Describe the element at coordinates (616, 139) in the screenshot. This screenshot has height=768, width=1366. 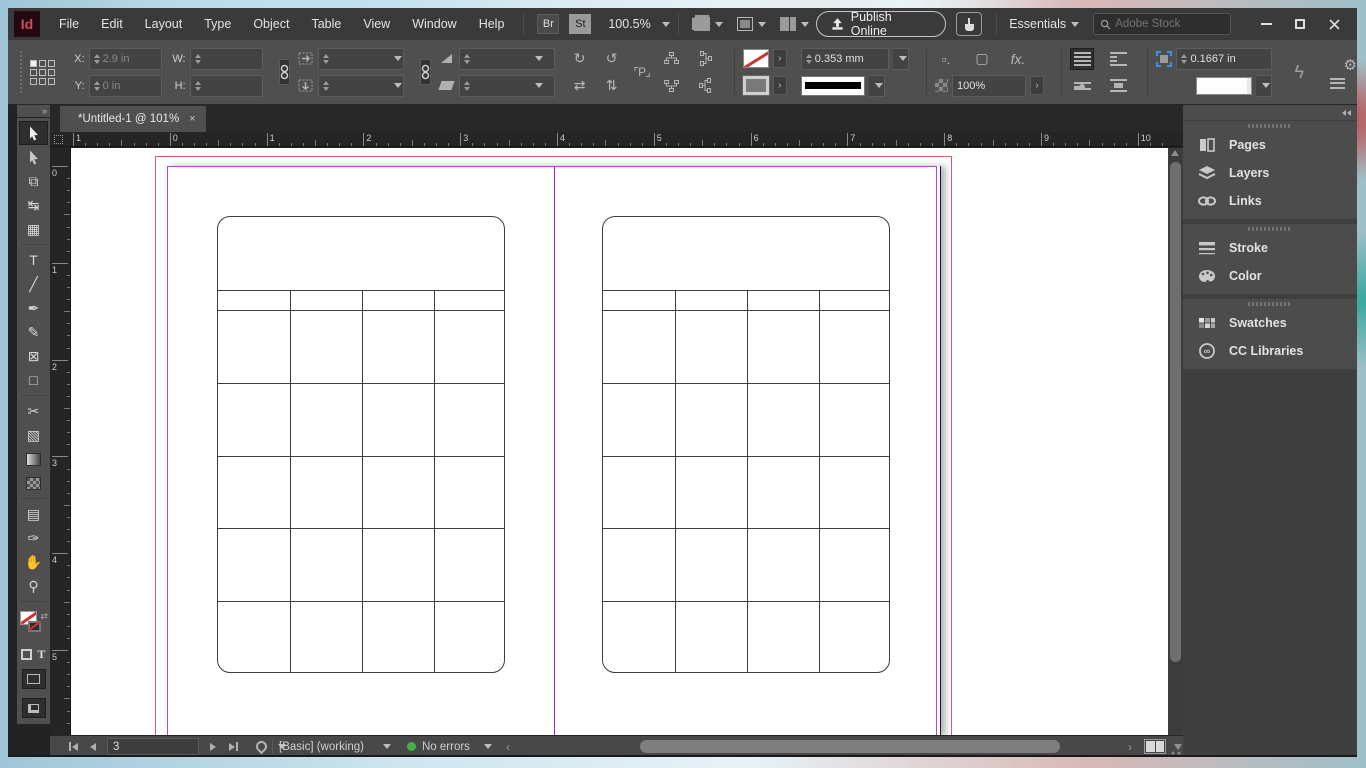
I see `horizontal-ruler: 1 0 1 2 3 4 5 6 7 8 9 10` at that location.